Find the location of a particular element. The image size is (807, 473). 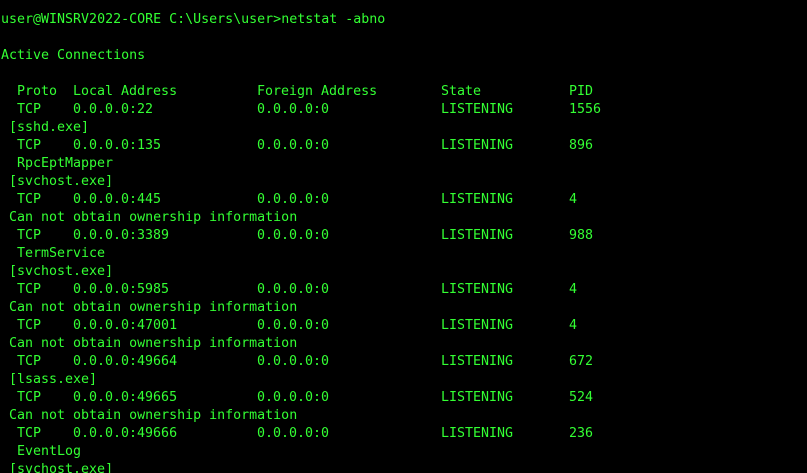

table-row: TCP 0.0.0.0:49666 0.0.0.0:0 LISTENING 236 is located at coordinates (404, 434).